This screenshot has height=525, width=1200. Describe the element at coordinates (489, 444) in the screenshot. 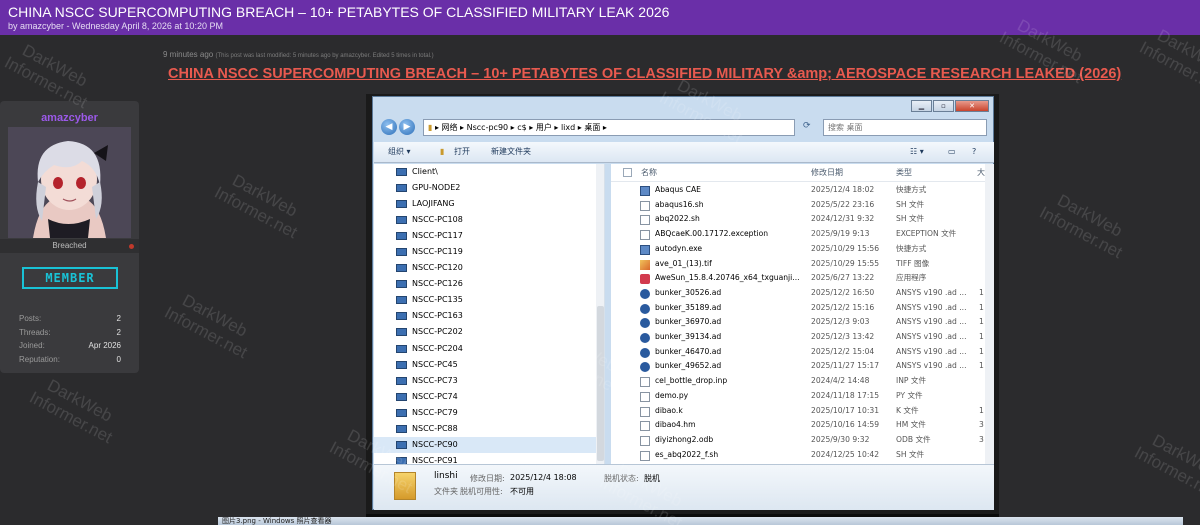

I see `nav-computer-item: NSCC-PC90` at that location.